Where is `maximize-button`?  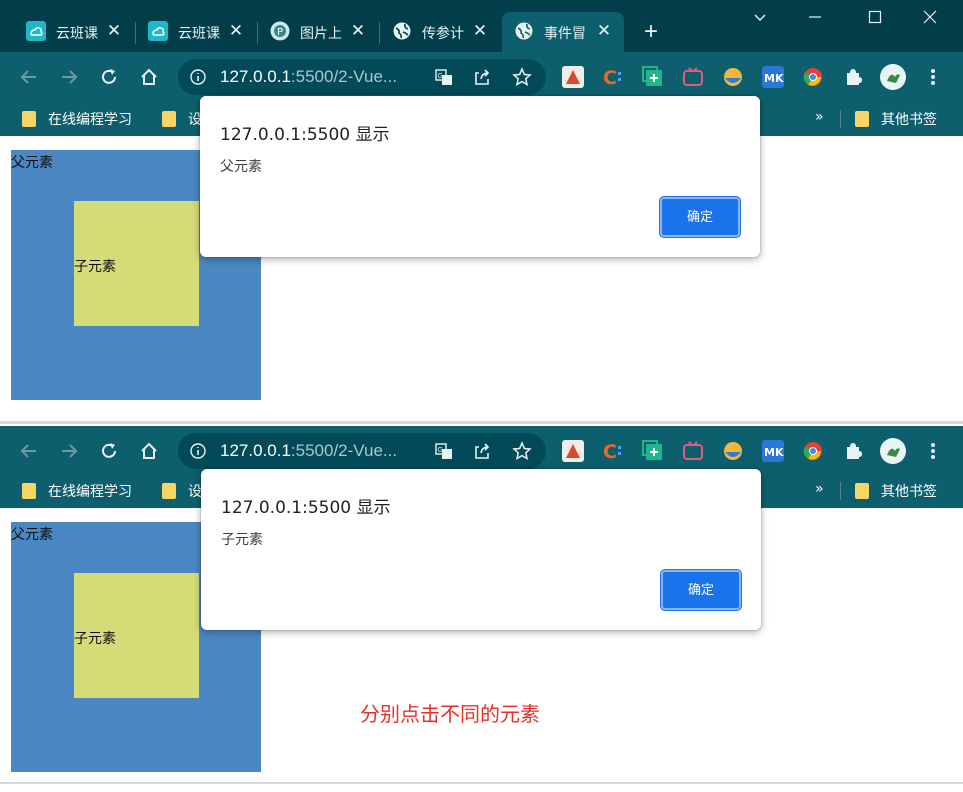
maximize-button is located at coordinates (875, 20).